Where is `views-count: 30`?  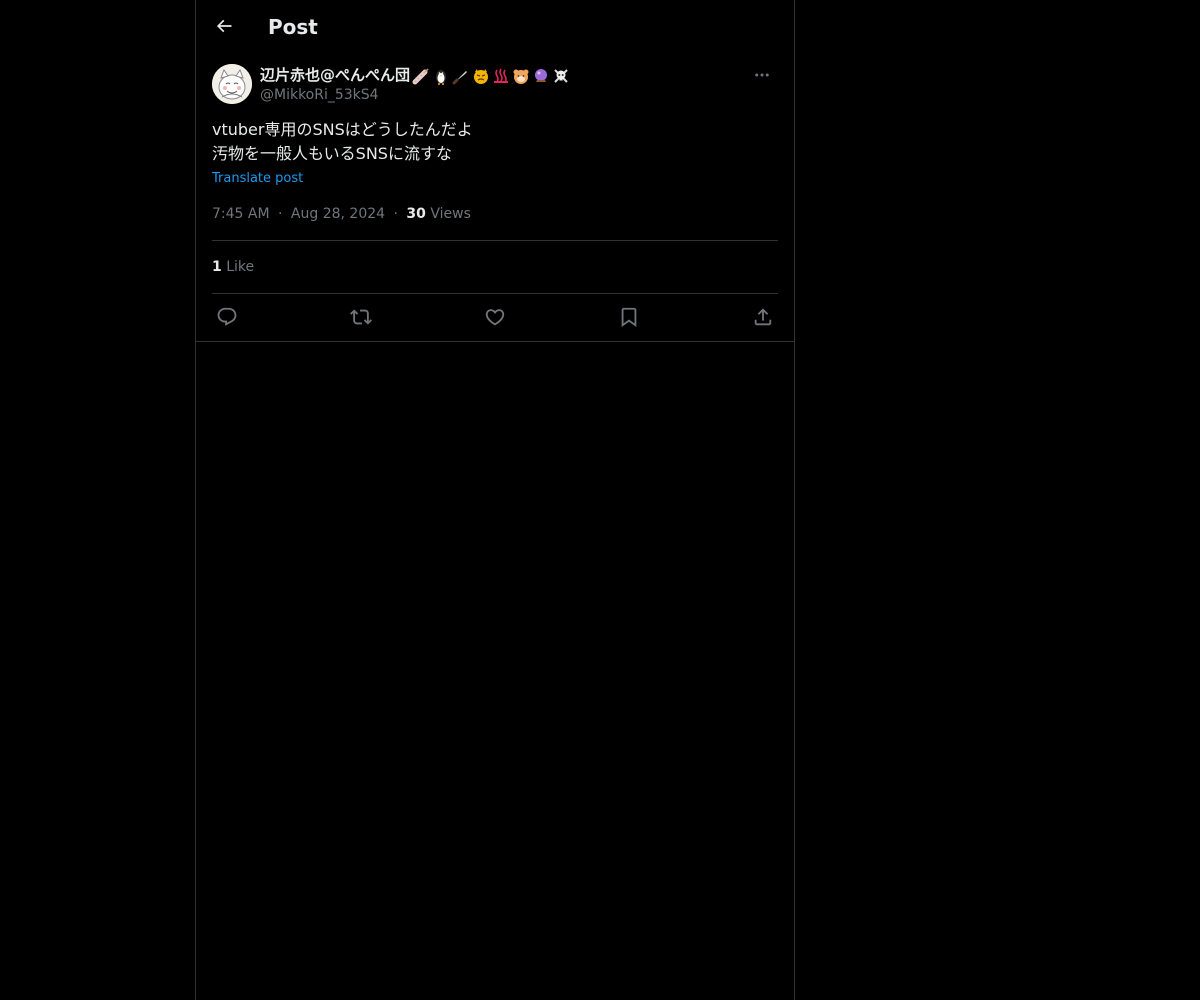
views-count: 30 is located at coordinates (416, 214).